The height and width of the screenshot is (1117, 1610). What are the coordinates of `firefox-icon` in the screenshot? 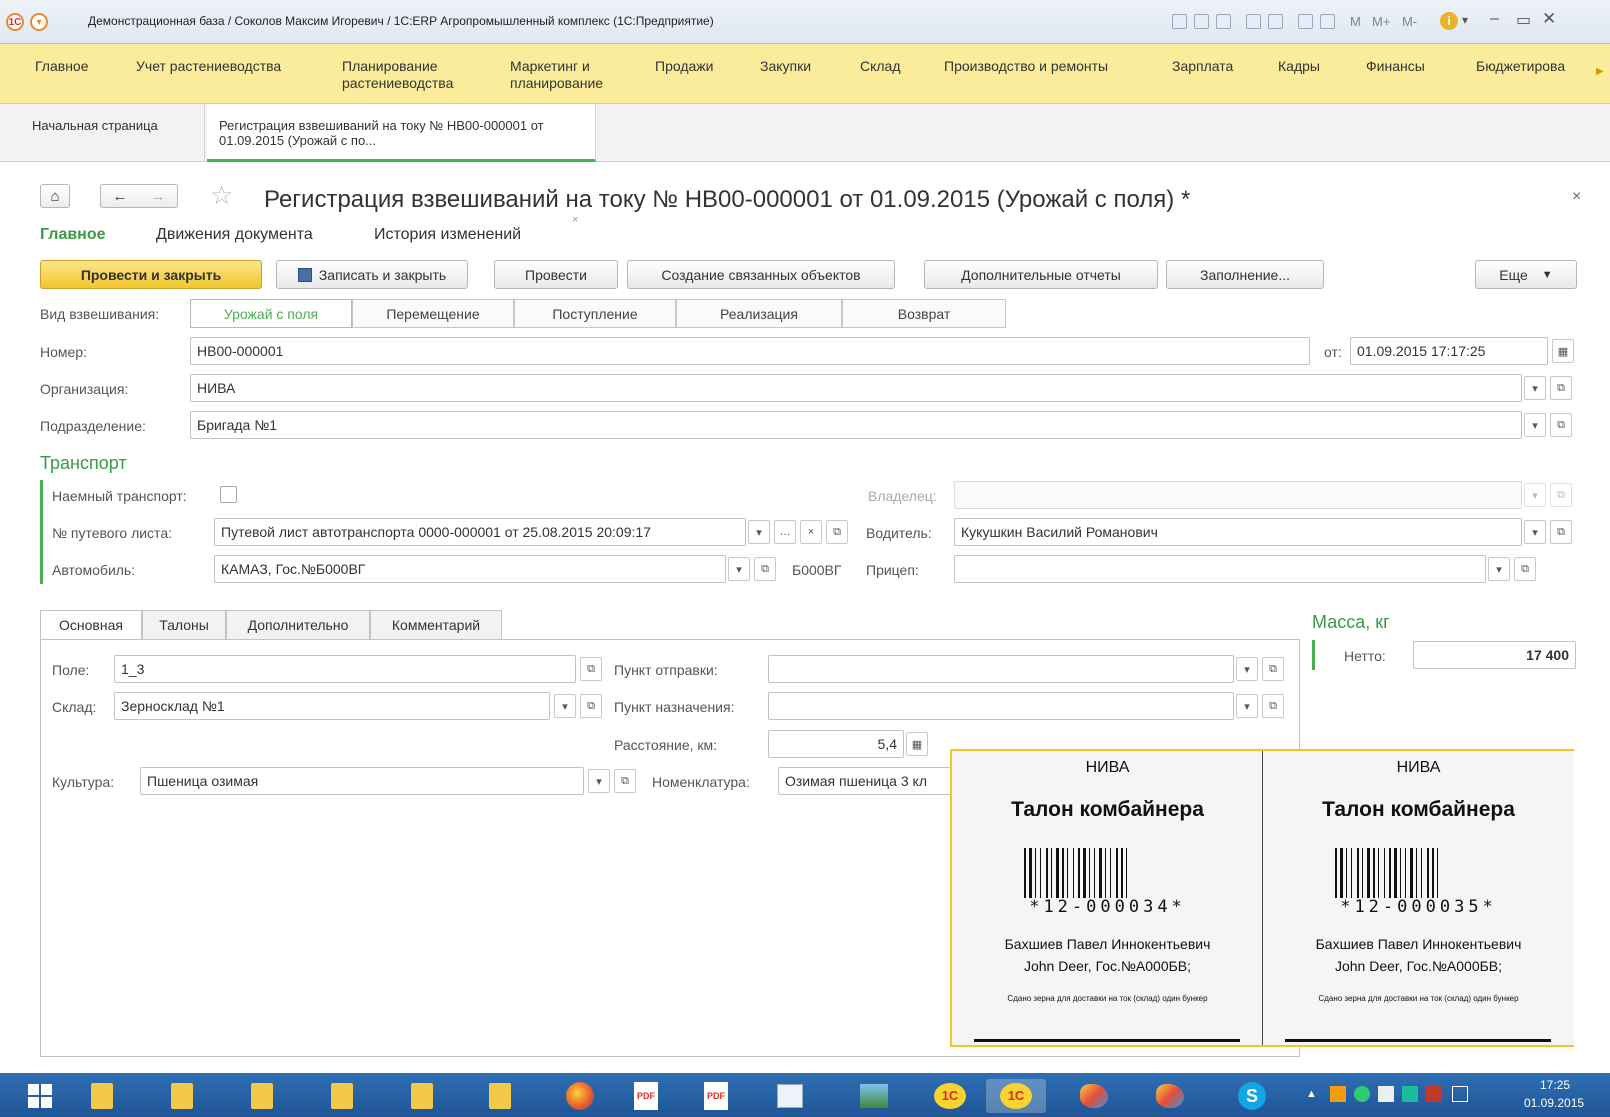 It's located at (580, 1096).